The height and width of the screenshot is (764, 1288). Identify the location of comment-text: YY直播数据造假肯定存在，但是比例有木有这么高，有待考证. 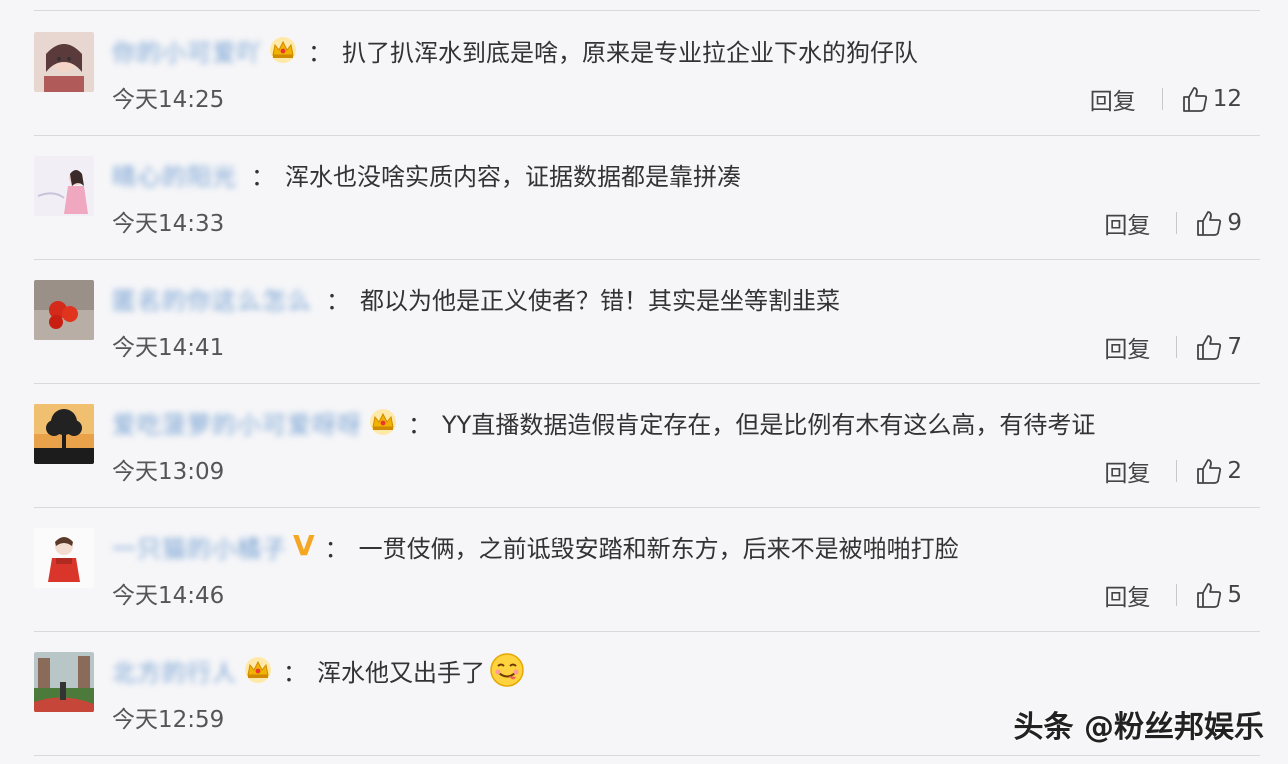
(769, 424).